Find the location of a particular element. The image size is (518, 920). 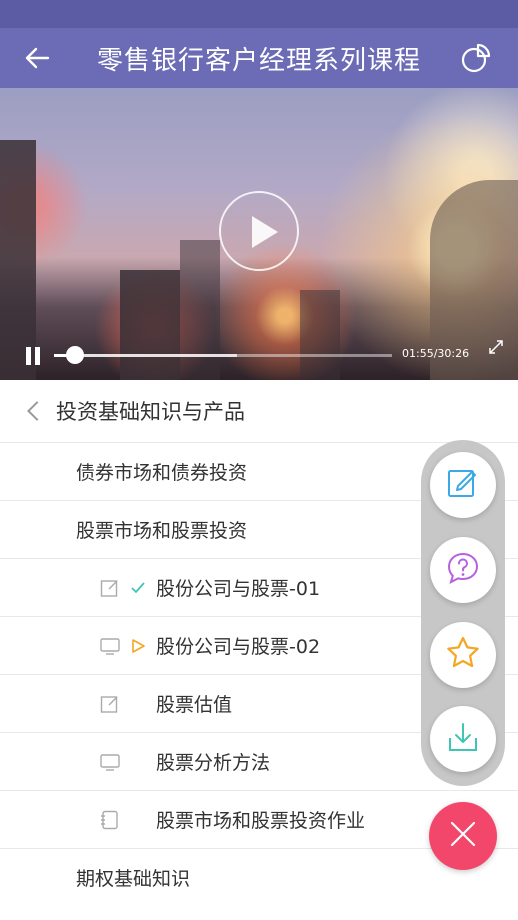

favorite-button is located at coordinates (463, 655).